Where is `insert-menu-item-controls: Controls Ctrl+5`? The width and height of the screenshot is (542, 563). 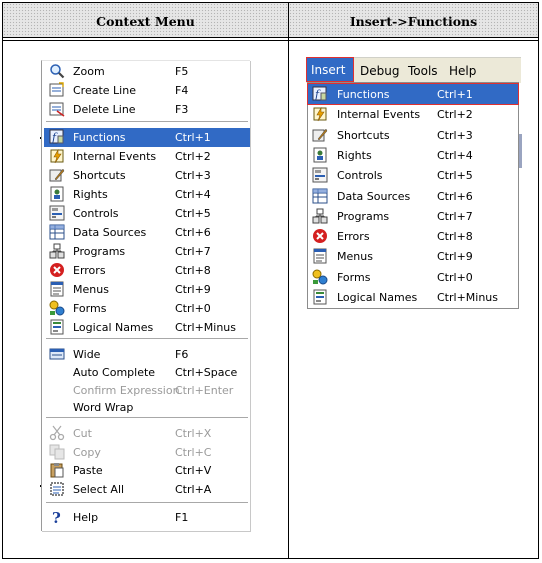
insert-menu-item-controls: Controls Ctrl+5 is located at coordinates (413, 175).